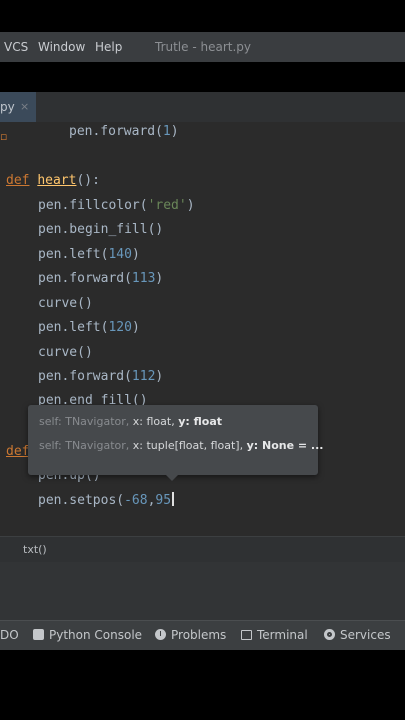 This screenshot has width=405, height=720. What do you see at coordinates (116, 205) in the screenshot?
I see `code-line: pen.fillcolor('red')` at bounding box center [116, 205].